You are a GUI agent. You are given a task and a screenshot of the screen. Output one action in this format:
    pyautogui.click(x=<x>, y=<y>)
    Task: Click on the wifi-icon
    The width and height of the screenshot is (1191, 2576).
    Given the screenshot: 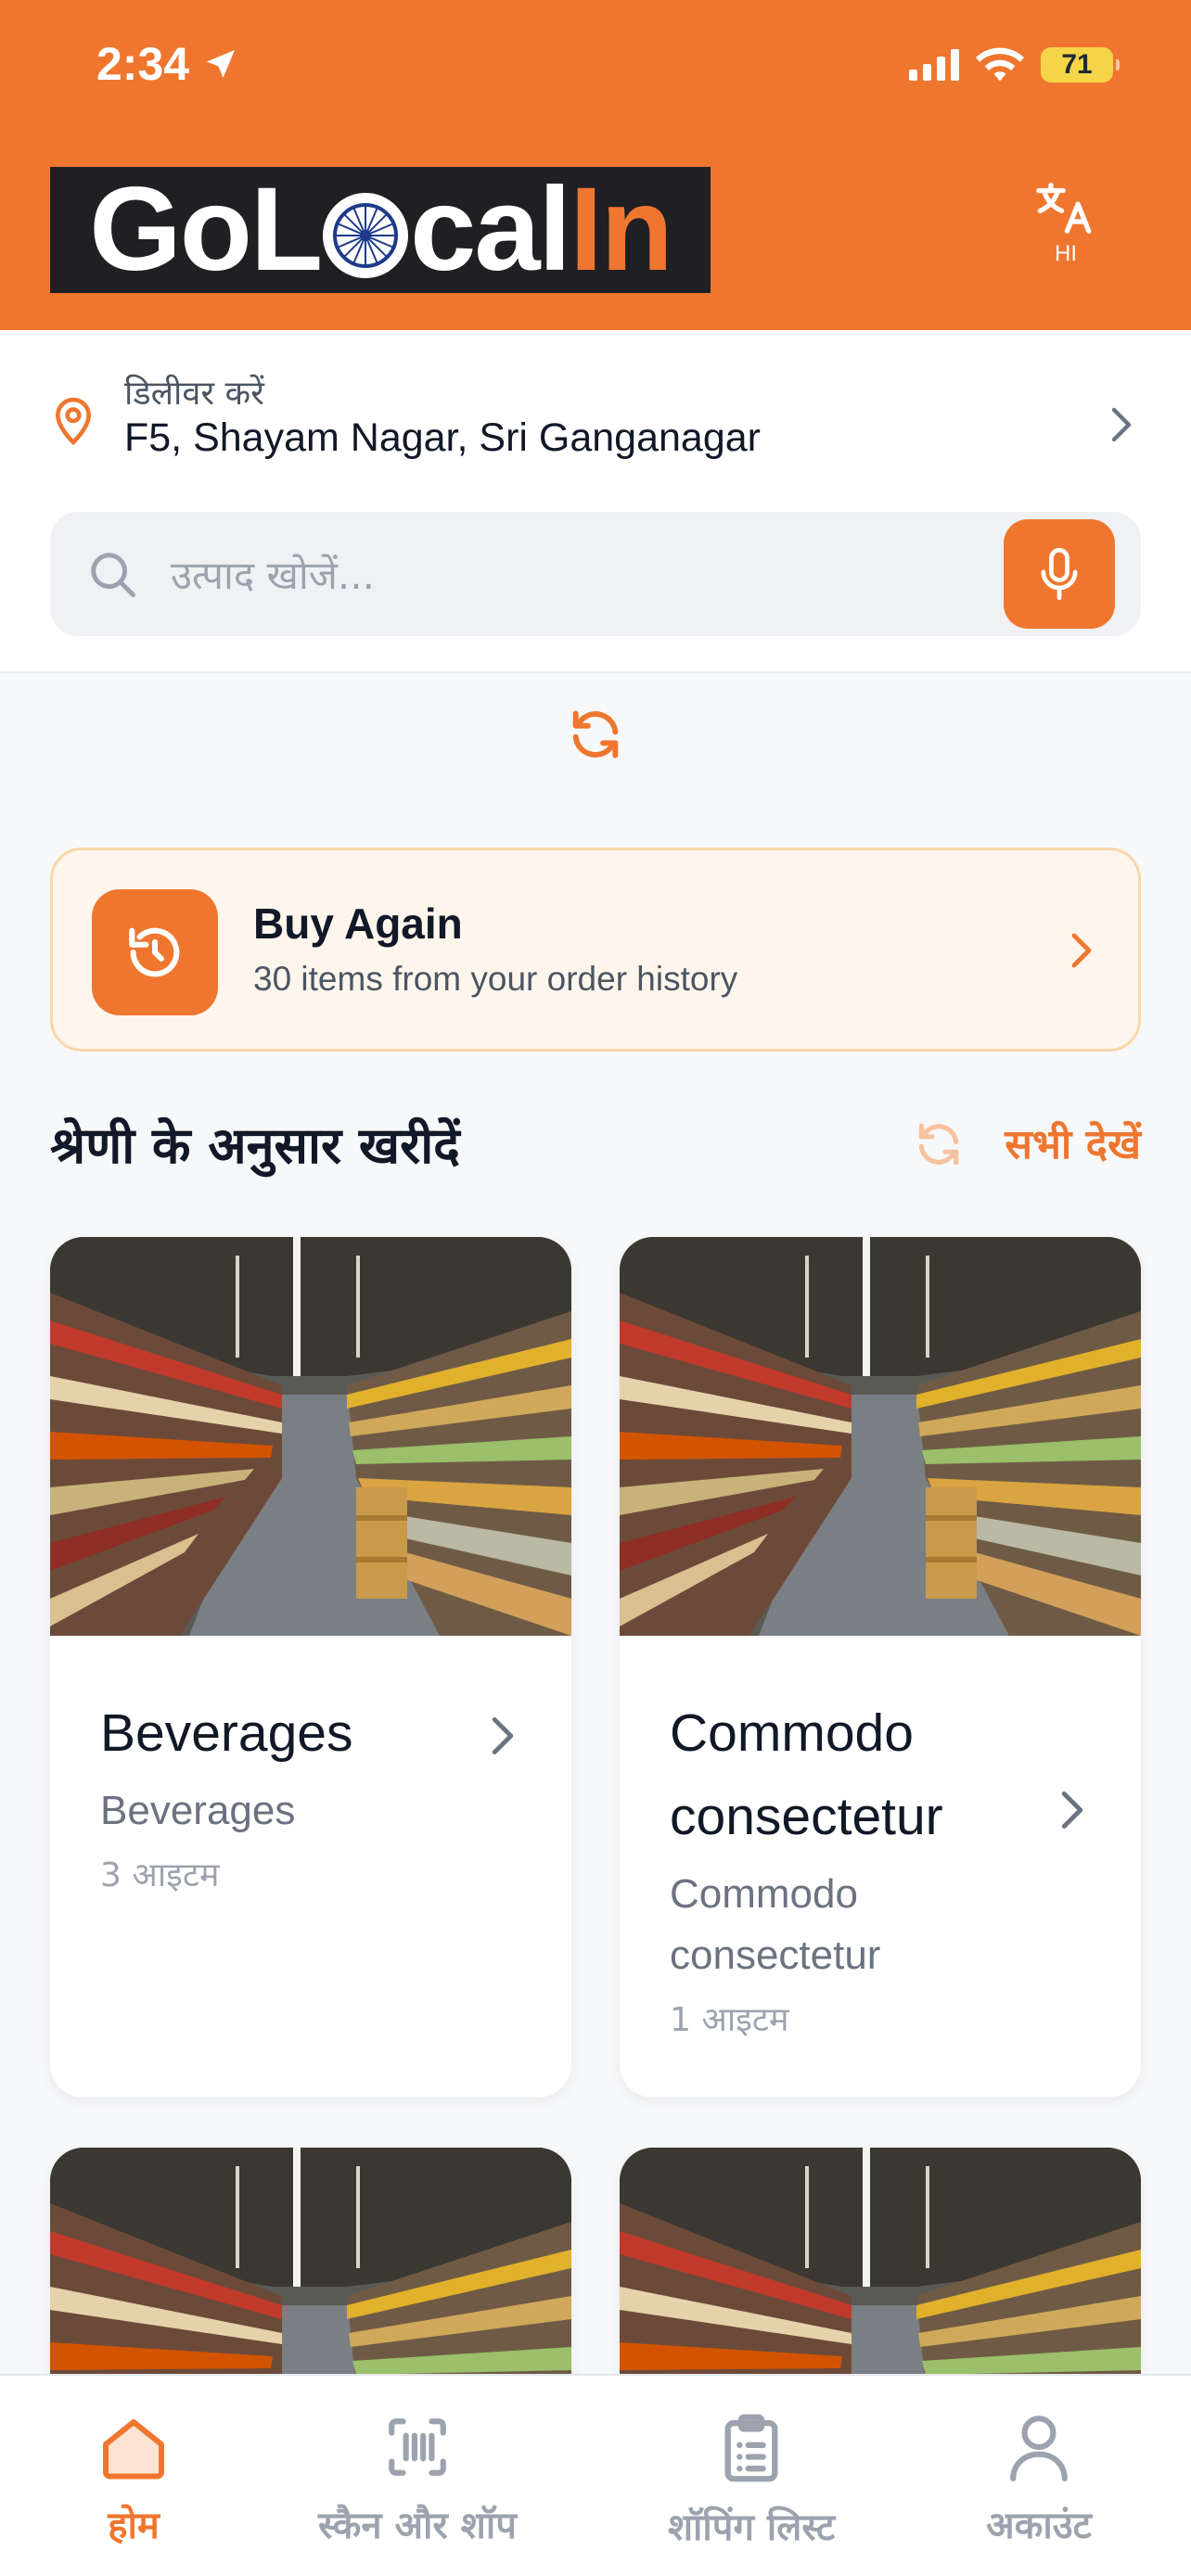 What is the action you would take?
    pyautogui.click(x=1000, y=64)
    